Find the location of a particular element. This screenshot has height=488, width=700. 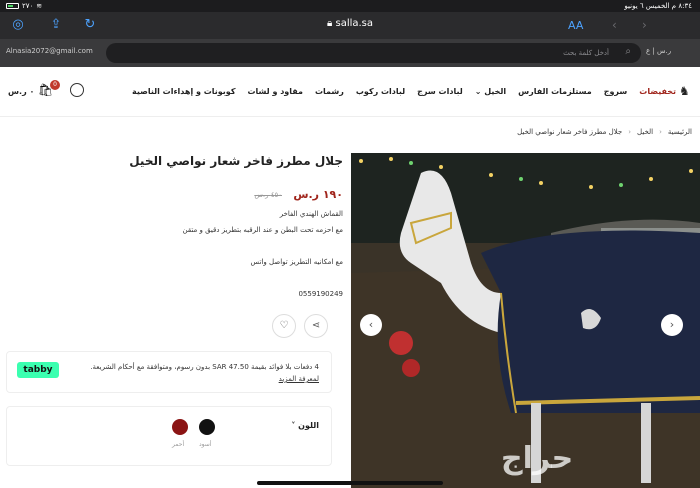

product-price: ١٩٠ ر.س is located at coordinates (318, 194).